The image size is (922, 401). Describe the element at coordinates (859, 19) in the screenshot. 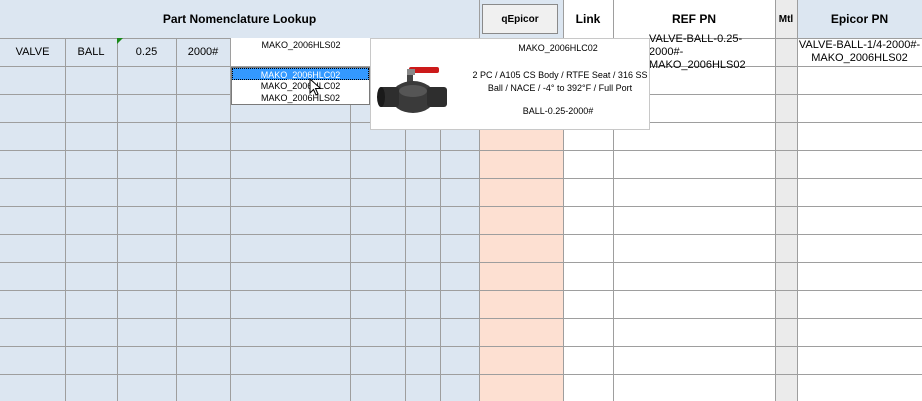

I see `epicor-pn-header: Epicor PN` at that location.